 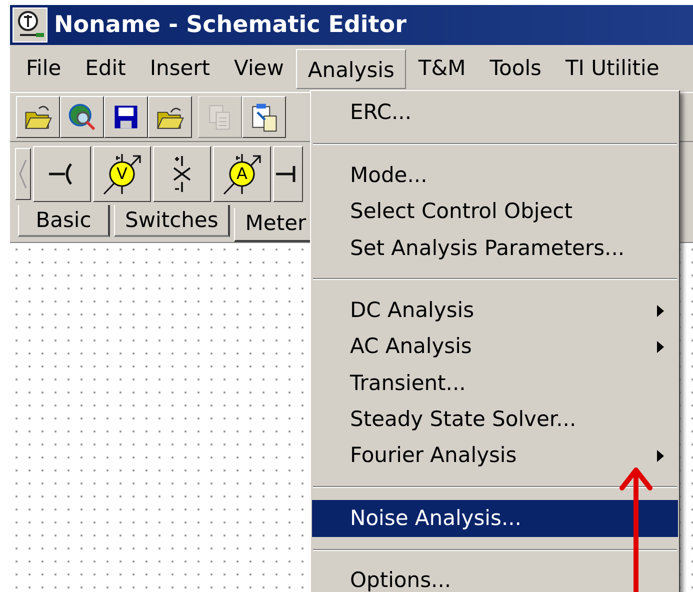 What do you see at coordinates (105, 68) in the screenshot?
I see `menu-item: Edit` at bounding box center [105, 68].